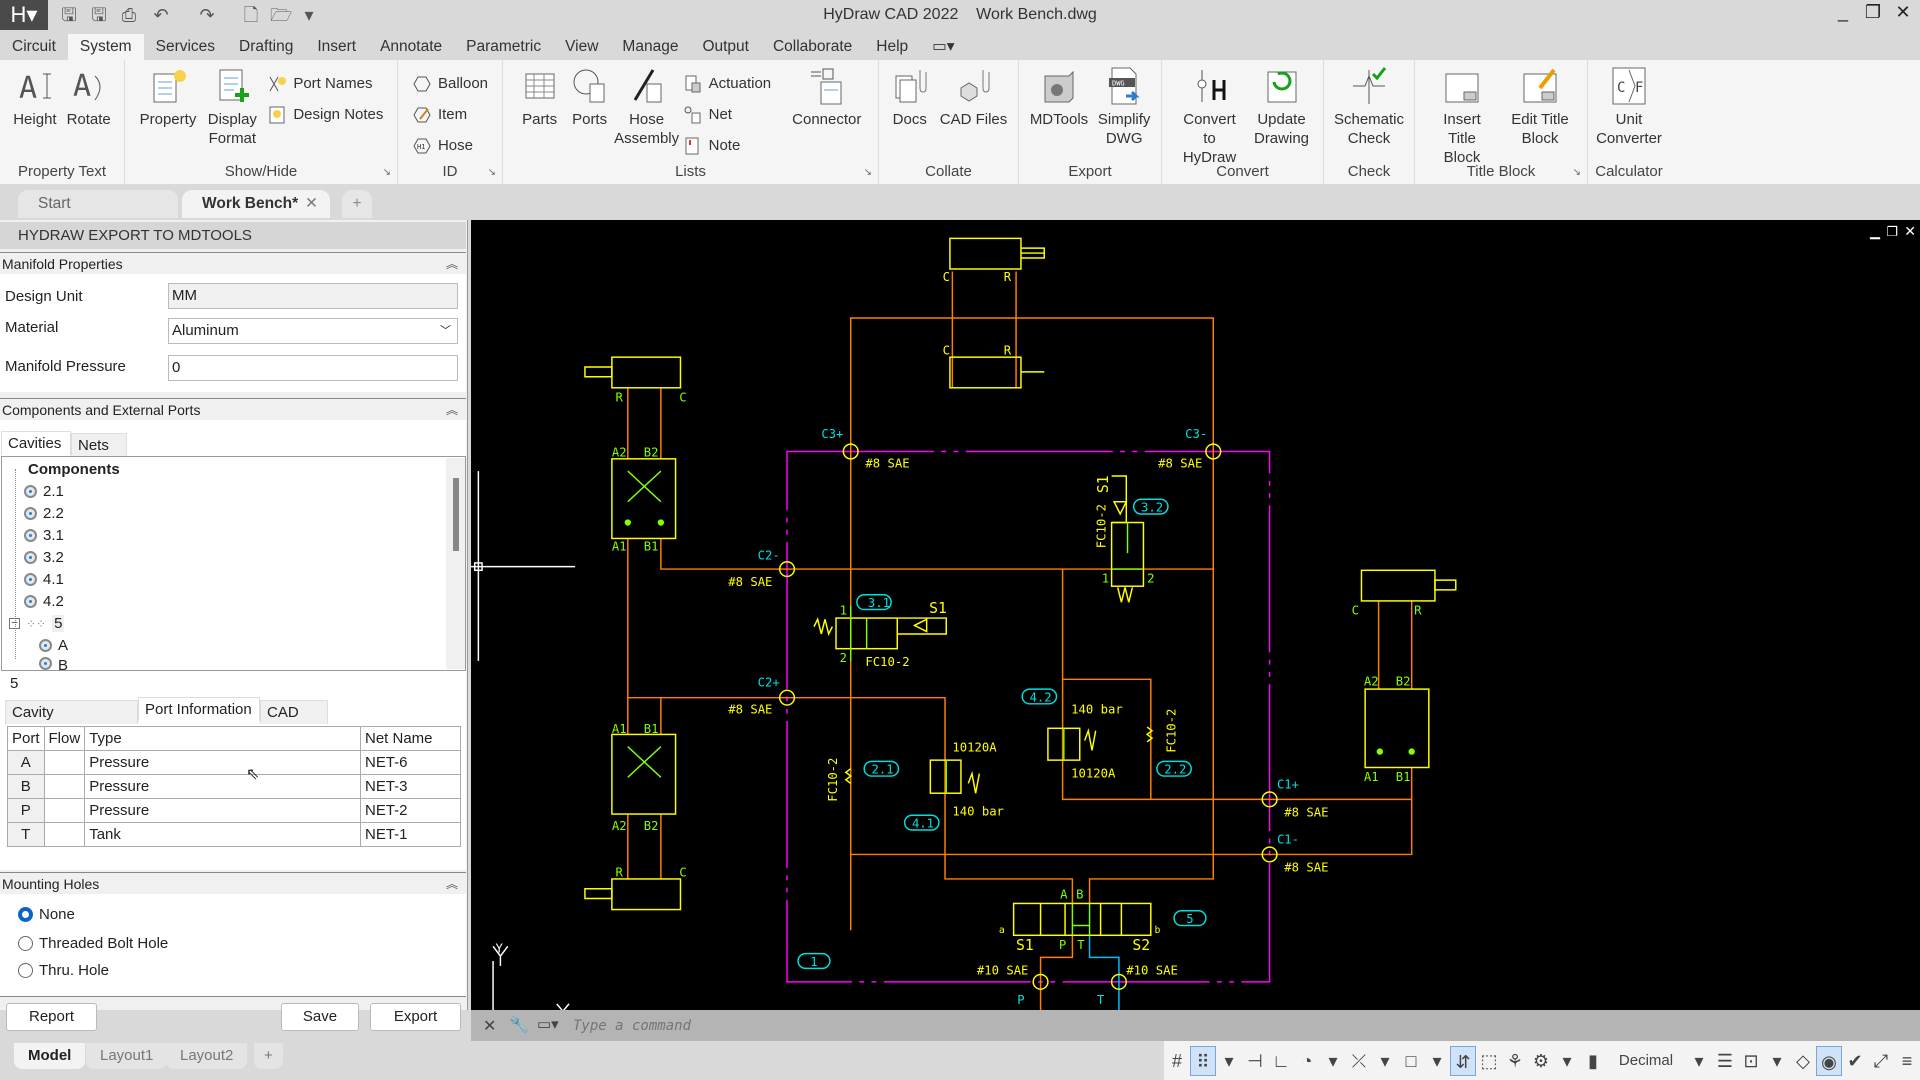  I want to click on tab-view: View, so click(581, 47).